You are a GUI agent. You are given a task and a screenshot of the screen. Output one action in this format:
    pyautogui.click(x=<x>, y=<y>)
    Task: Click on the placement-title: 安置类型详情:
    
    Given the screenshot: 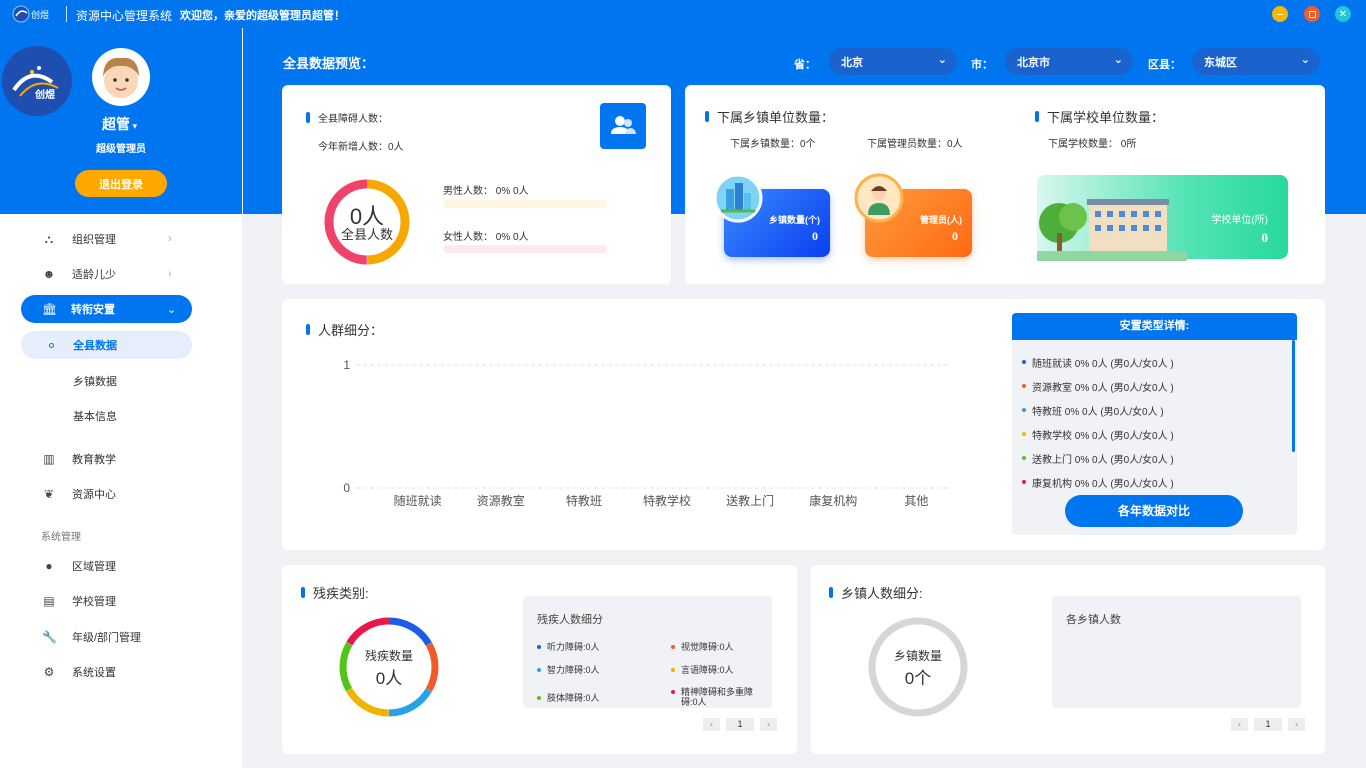 What is the action you would take?
    pyautogui.click(x=1154, y=326)
    